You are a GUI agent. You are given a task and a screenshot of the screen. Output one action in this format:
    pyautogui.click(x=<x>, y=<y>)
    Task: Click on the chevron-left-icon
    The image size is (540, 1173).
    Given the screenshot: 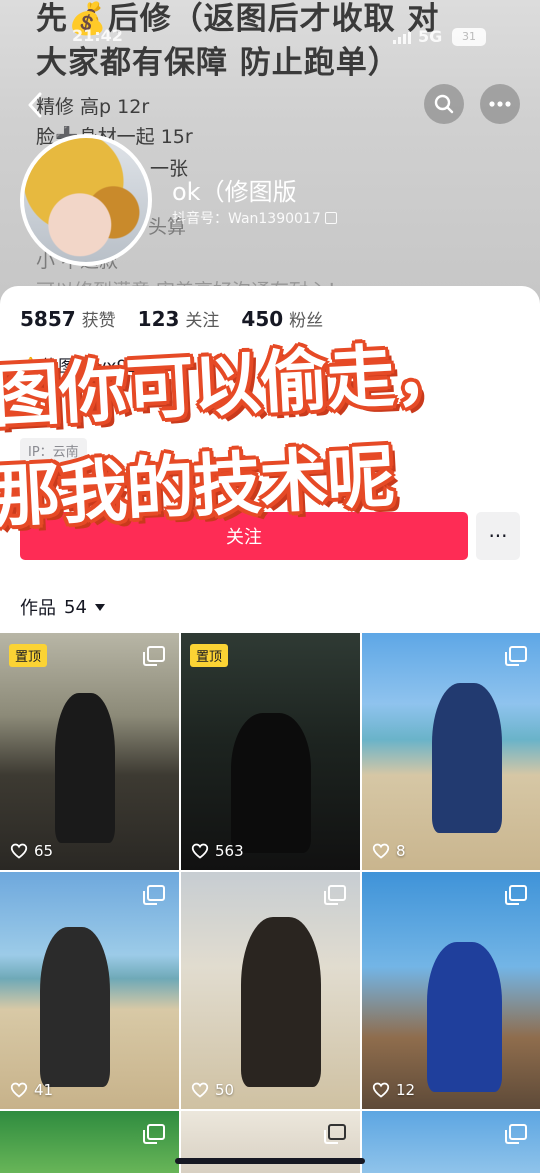 What is the action you would take?
    pyautogui.click(x=35, y=105)
    